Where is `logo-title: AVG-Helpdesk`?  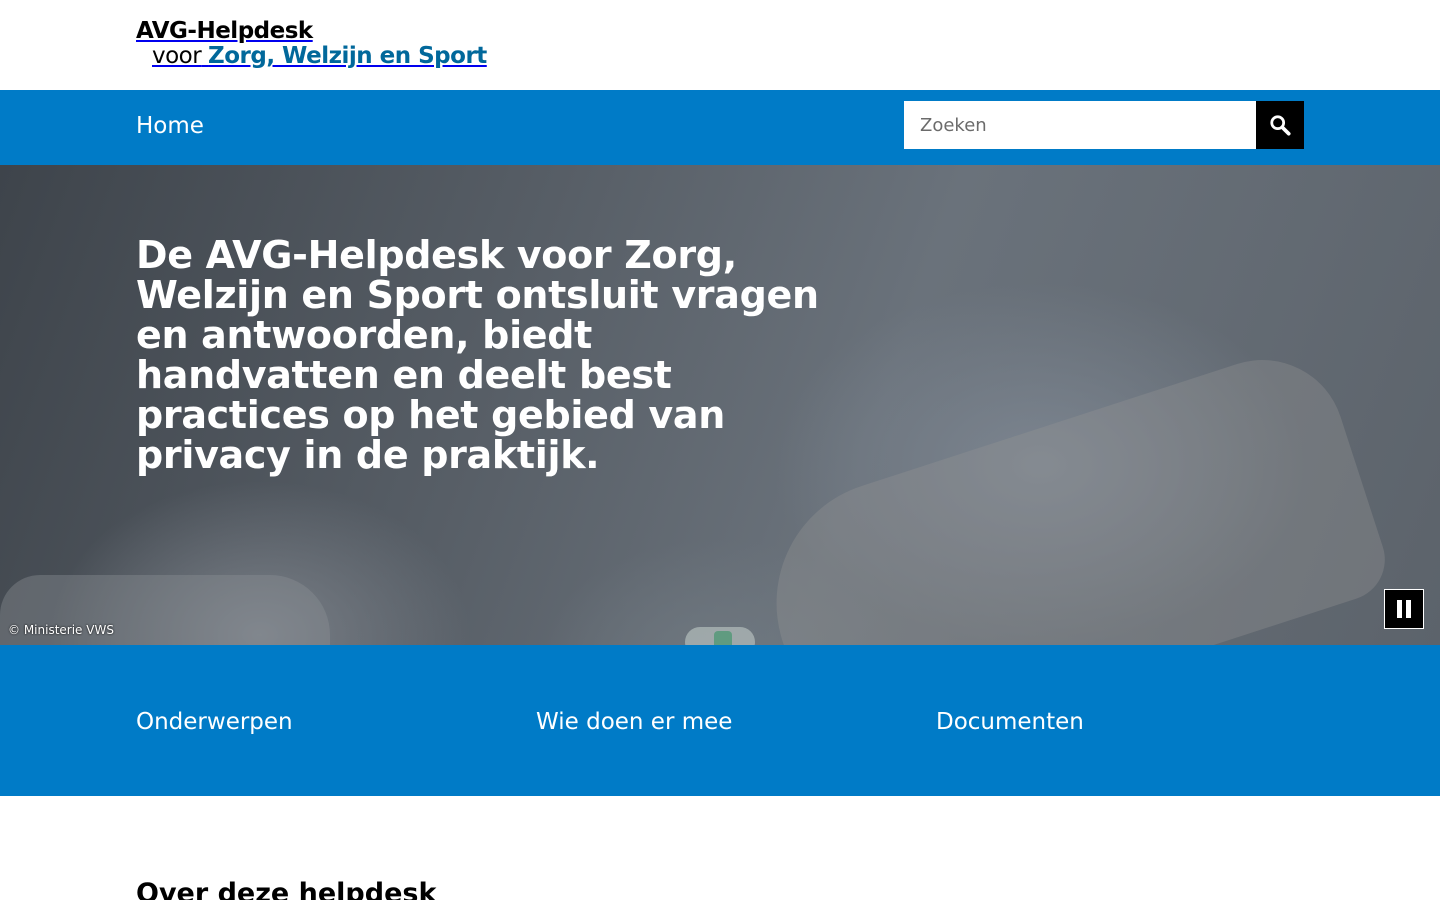
logo-title: AVG-Helpdesk is located at coordinates (224, 31).